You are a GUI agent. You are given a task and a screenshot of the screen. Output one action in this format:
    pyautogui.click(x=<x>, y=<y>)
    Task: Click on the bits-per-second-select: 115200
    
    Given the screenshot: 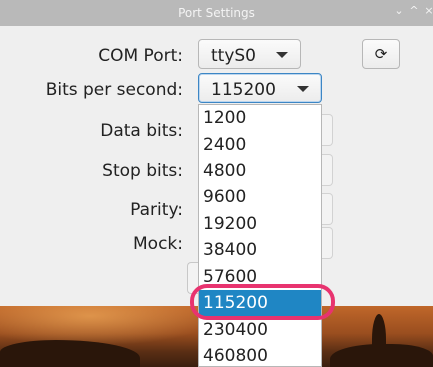 What is the action you would take?
    pyautogui.click(x=260, y=88)
    